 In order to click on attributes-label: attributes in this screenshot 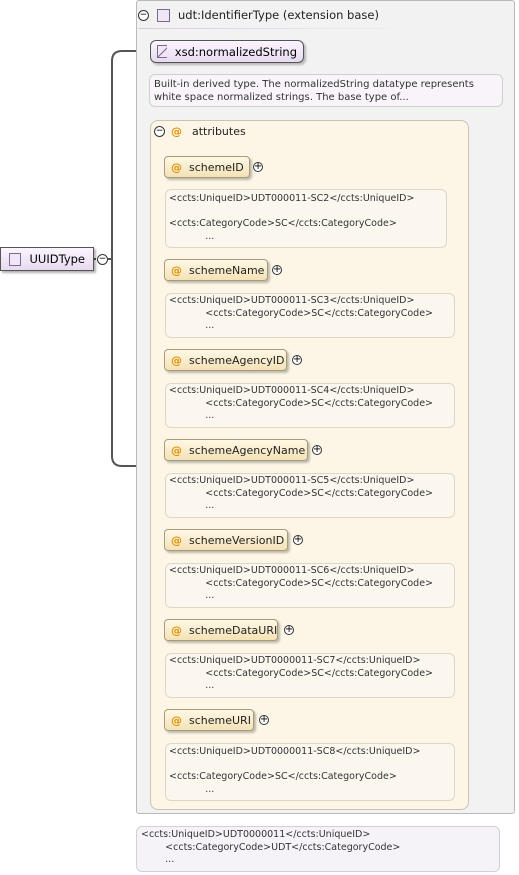, I will do `click(219, 131)`.